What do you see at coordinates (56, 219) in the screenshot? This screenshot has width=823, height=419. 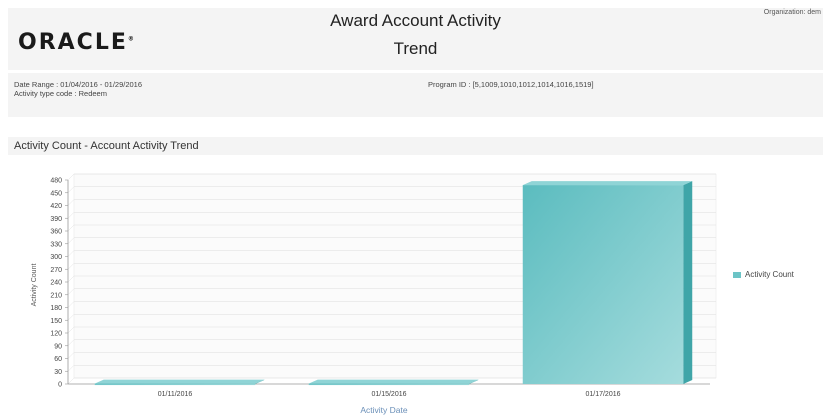 I see `y-tick-label: 390` at bounding box center [56, 219].